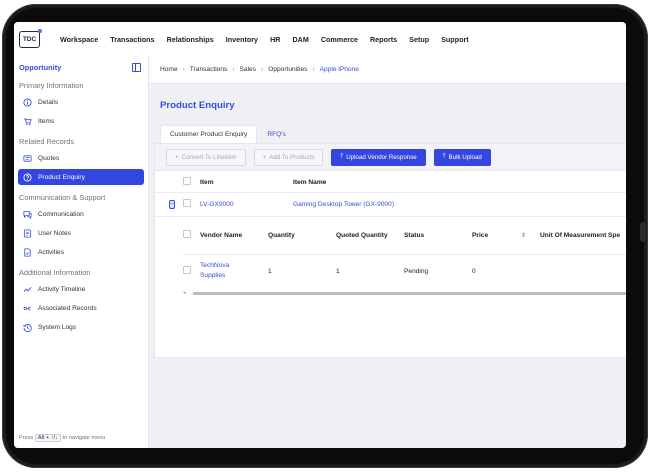 This screenshot has width=652, height=472. Describe the element at coordinates (381, 157) in the screenshot. I see `upload-label: Upload Vendor Response` at that location.